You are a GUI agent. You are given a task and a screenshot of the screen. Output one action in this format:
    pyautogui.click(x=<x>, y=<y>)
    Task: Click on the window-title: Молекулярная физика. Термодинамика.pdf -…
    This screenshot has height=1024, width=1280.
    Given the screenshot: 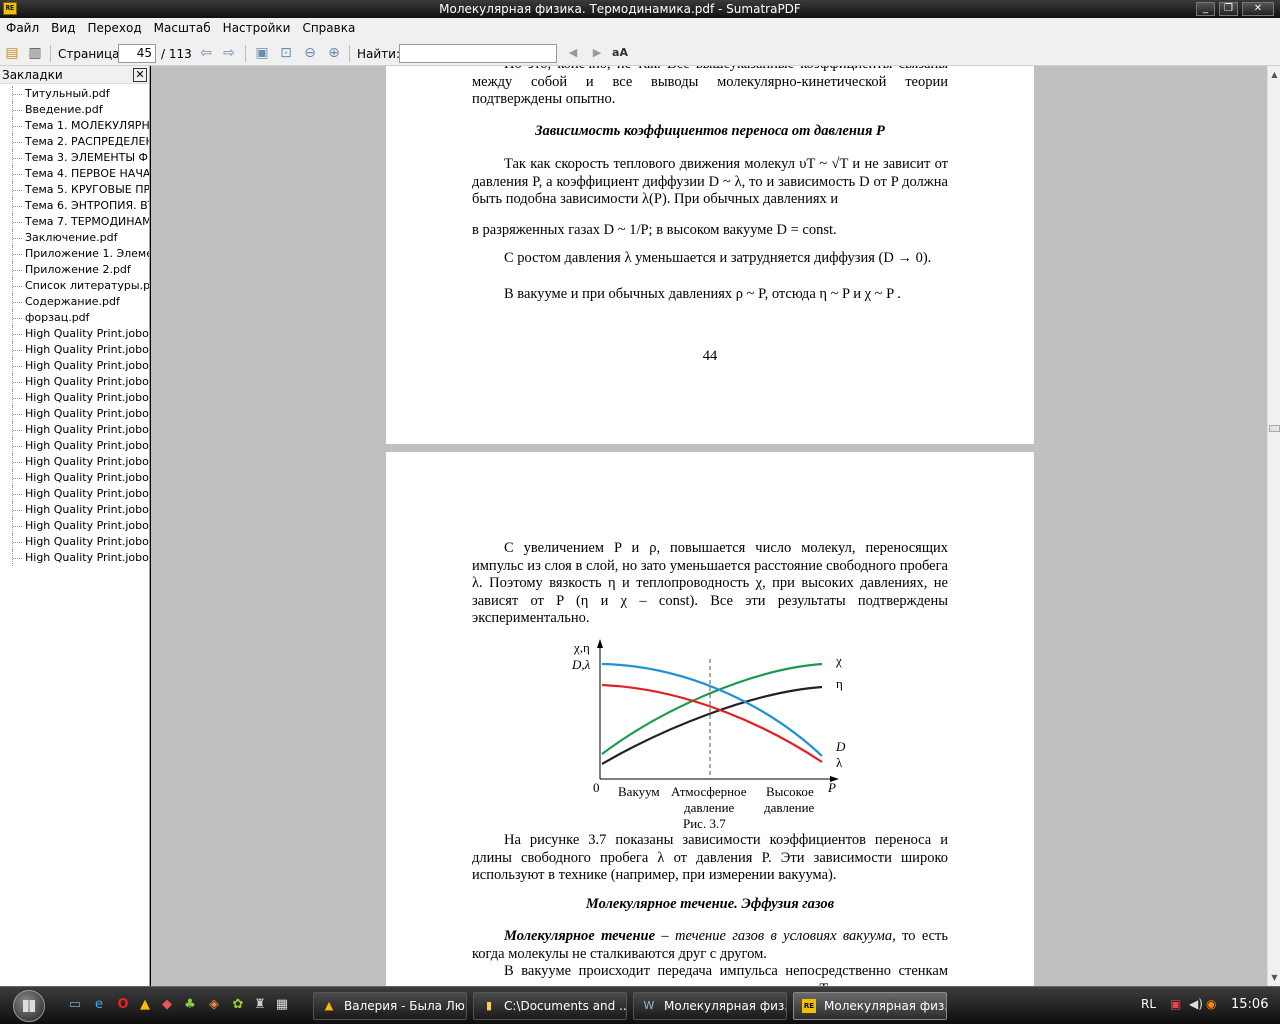 What is the action you would take?
    pyautogui.click(x=620, y=9)
    